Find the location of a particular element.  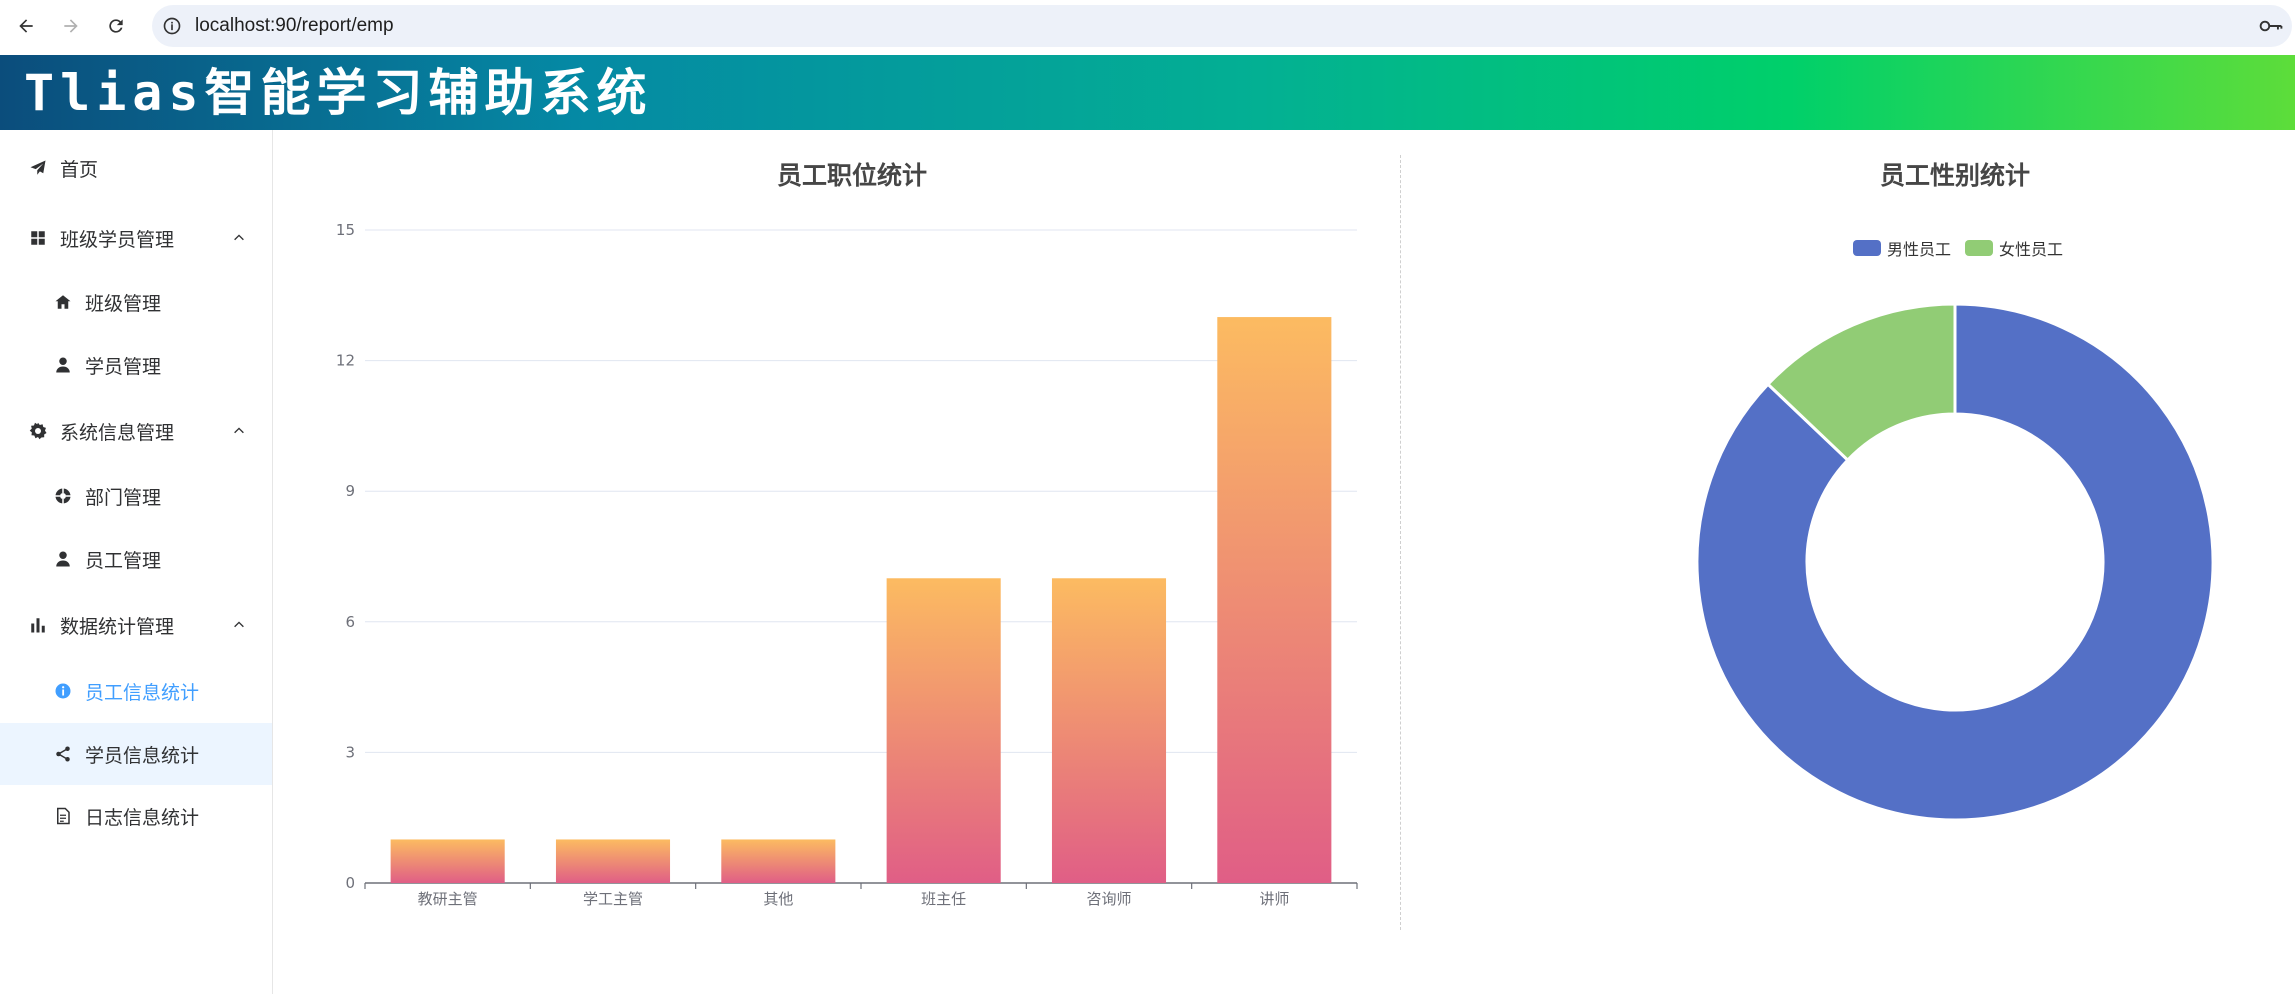

sidebar-item-label: 部门管理 is located at coordinates (123, 497).